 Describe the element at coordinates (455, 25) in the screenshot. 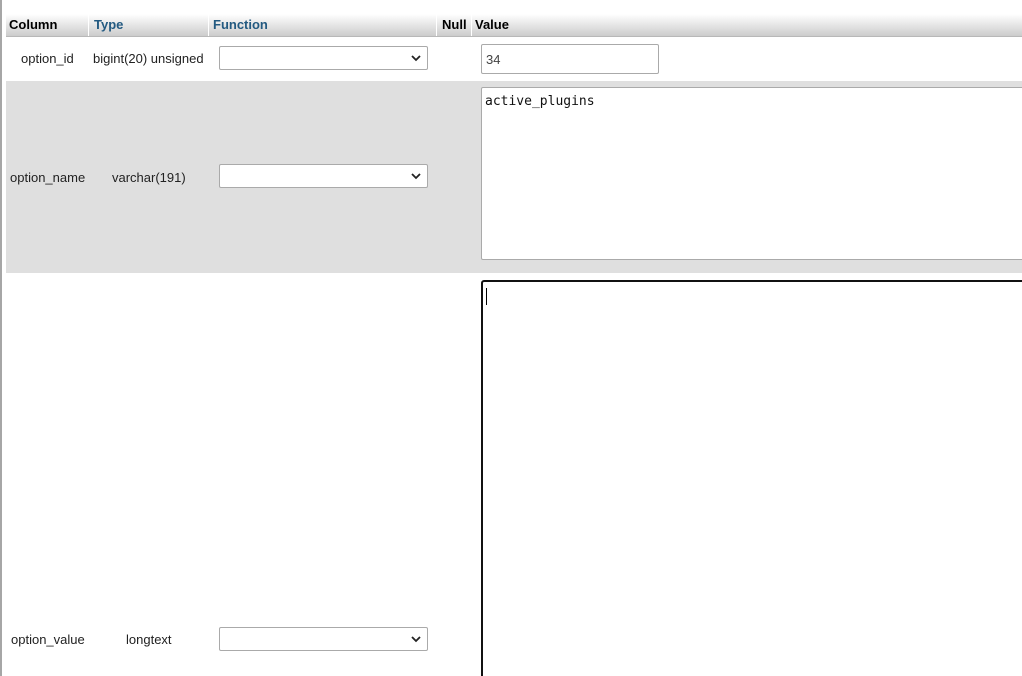

I see `header-null: Null` at that location.